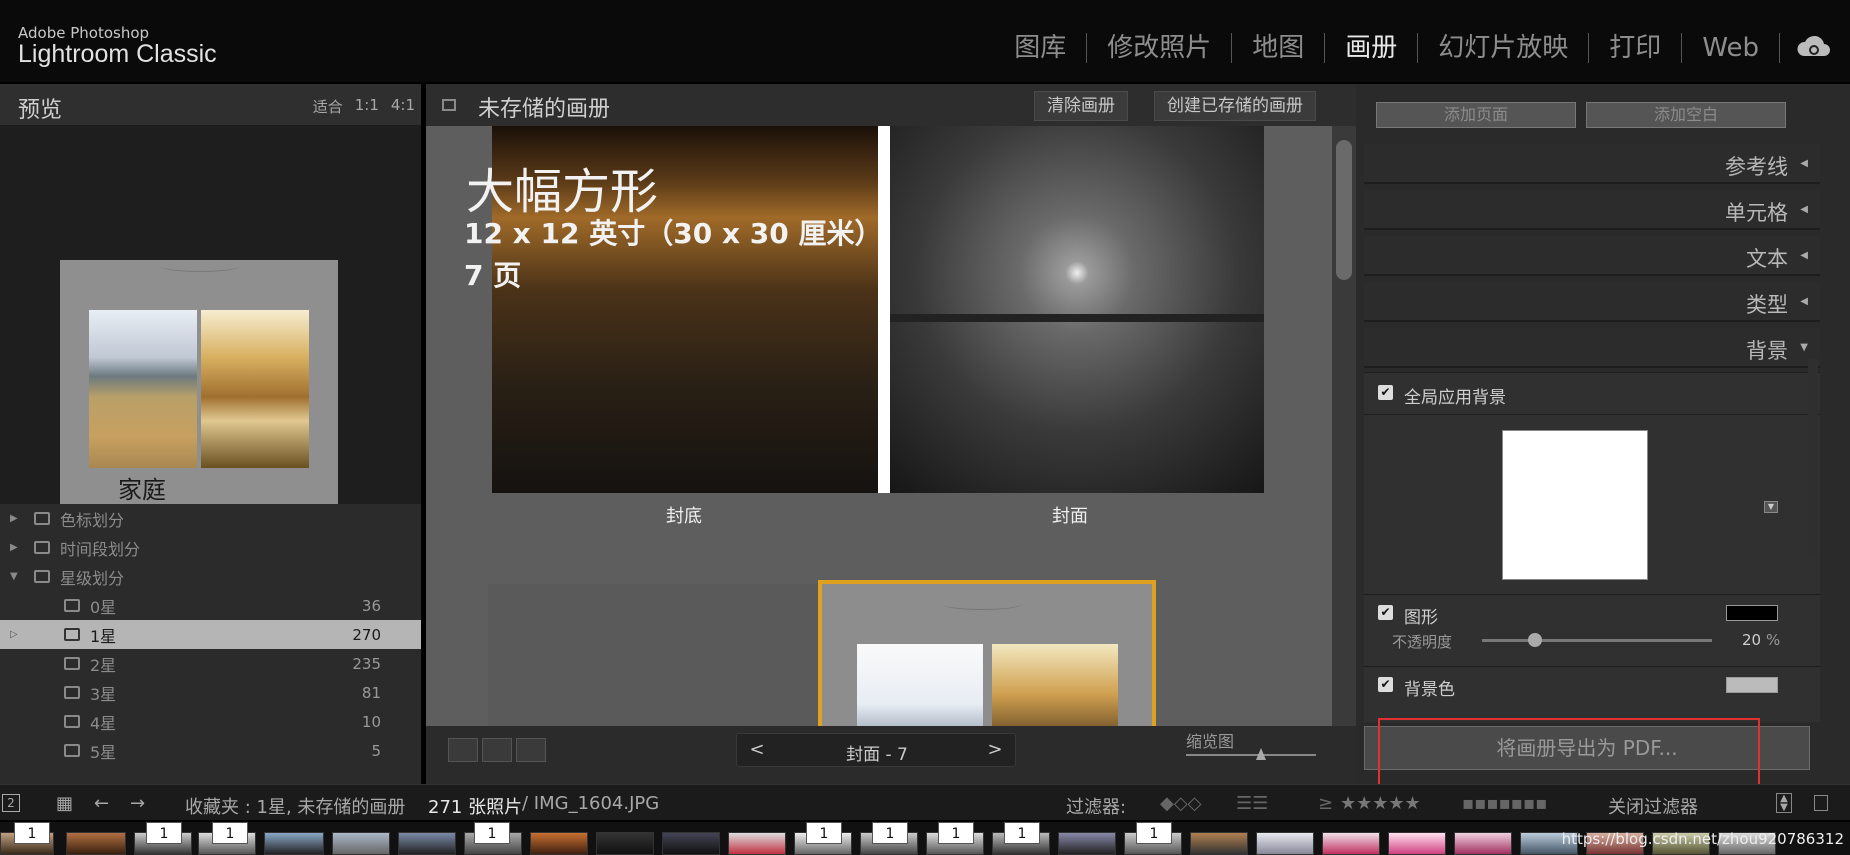 Image resolution: width=1850 pixels, height=855 pixels. I want to click on collection-item: 5星 5, so click(210, 750).